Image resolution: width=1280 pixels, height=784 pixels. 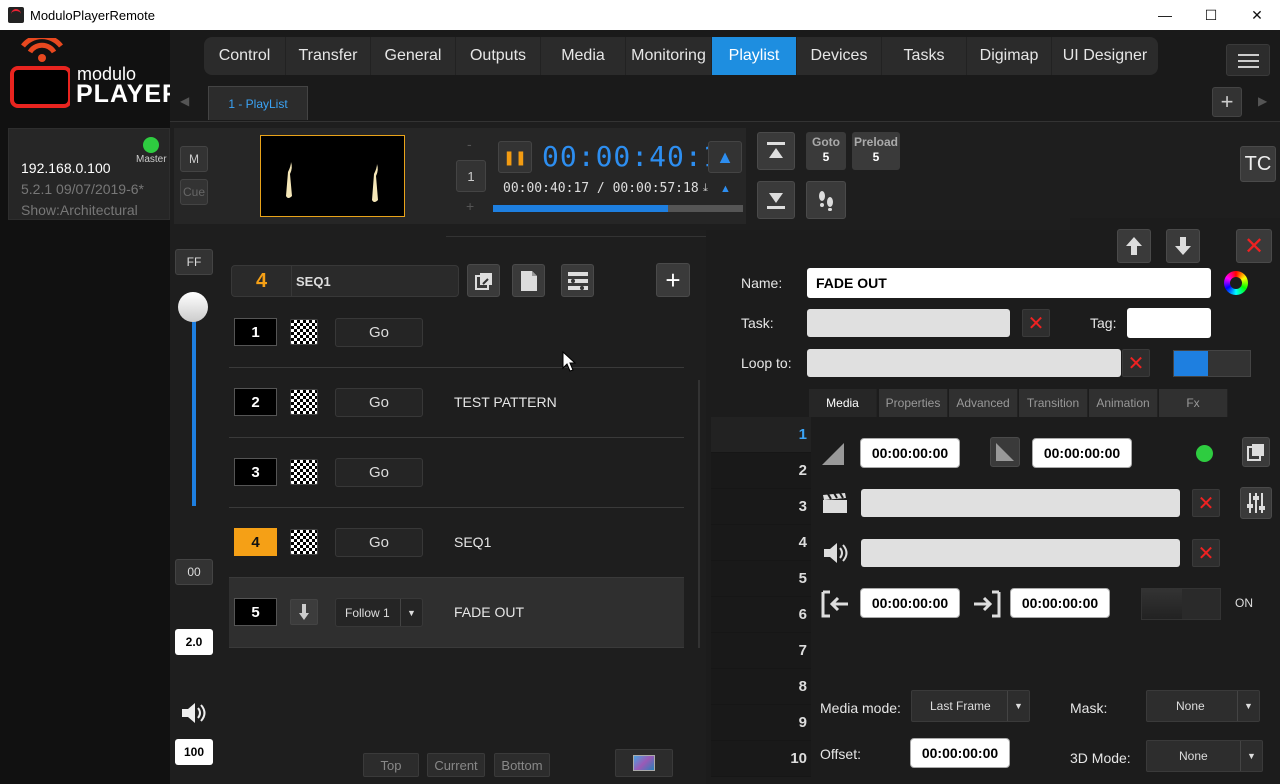 What do you see at coordinates (1204, 756) in the screenshot?
I see `3d-mode-dropdown: None ▼` at bounding box center [1204, 756].